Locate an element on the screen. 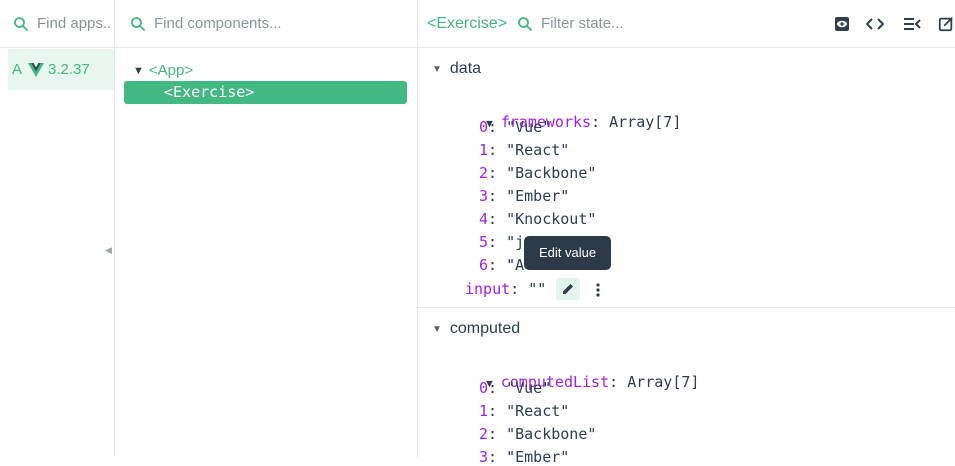 The height and width of the screenshot is (466, 955). edit-value-tooltip: Edit value is located at coordinates (567, 253).